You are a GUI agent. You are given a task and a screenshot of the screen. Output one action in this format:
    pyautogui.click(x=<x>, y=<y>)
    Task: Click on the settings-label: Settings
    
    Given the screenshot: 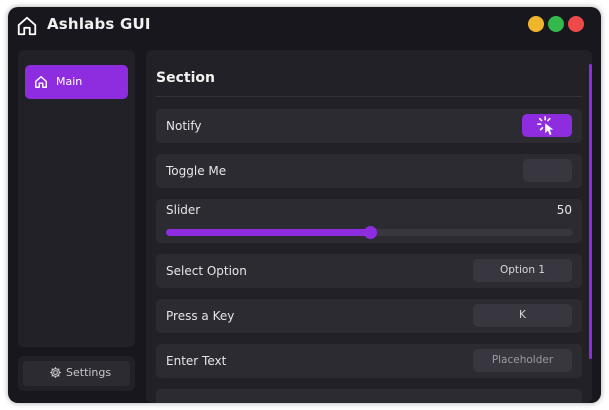 What is the action you would take?
    pyautogui.click(x=89, y=372)
    